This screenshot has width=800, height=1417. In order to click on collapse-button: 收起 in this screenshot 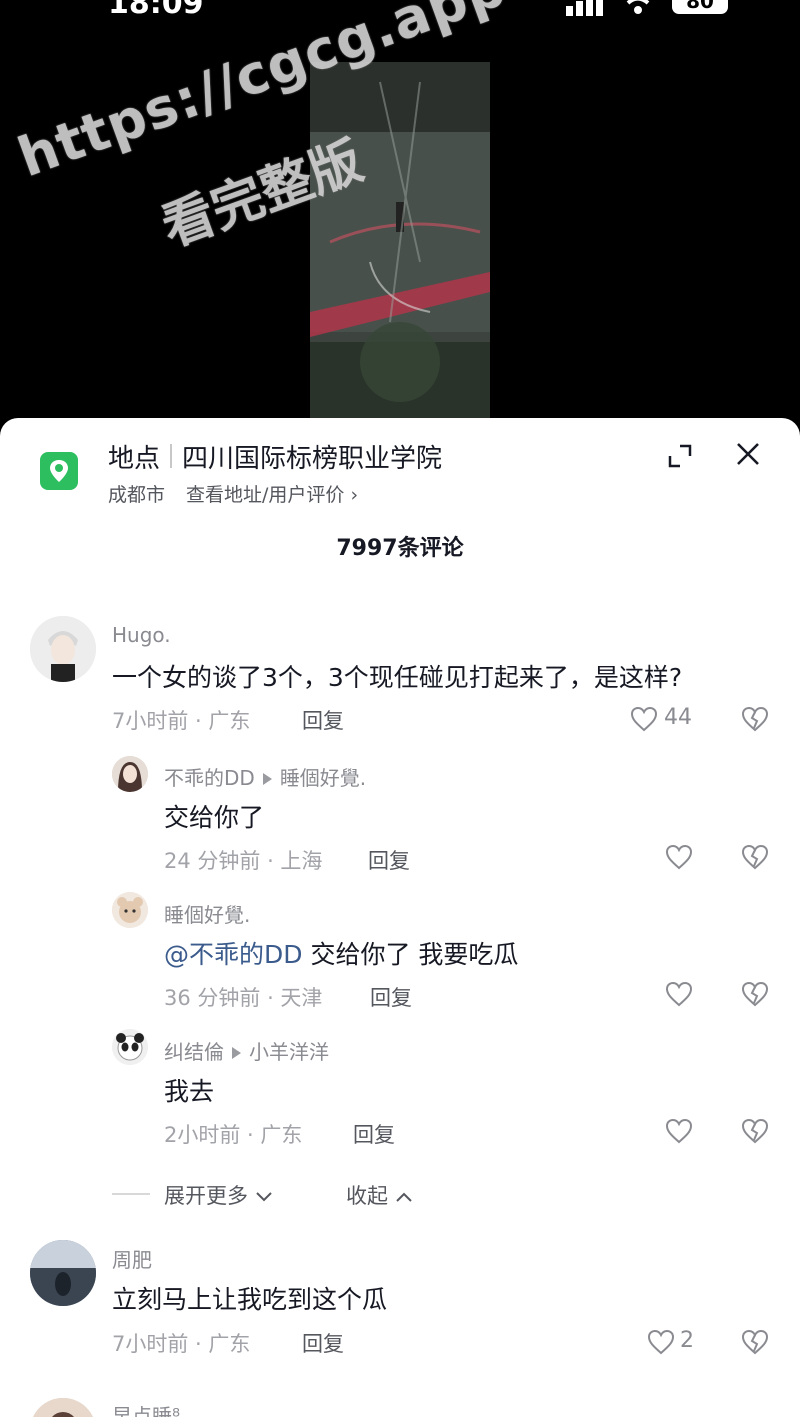, I will do `click(379, 1195)`.